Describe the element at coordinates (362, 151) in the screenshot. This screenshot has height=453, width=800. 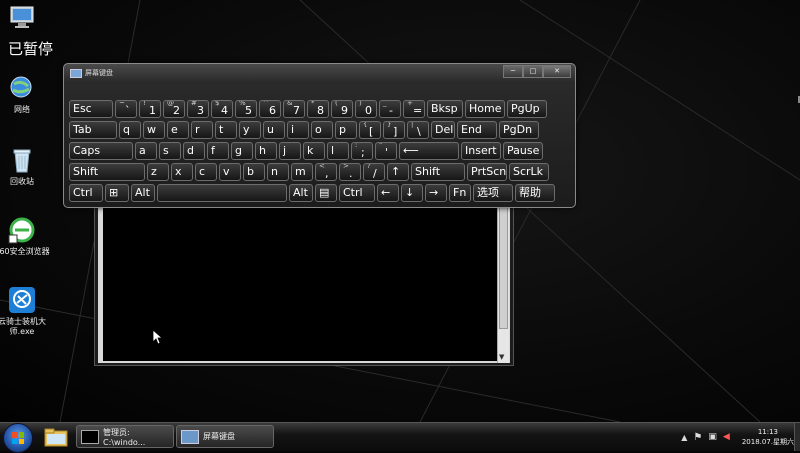
I see `key--button: :;` at that location.